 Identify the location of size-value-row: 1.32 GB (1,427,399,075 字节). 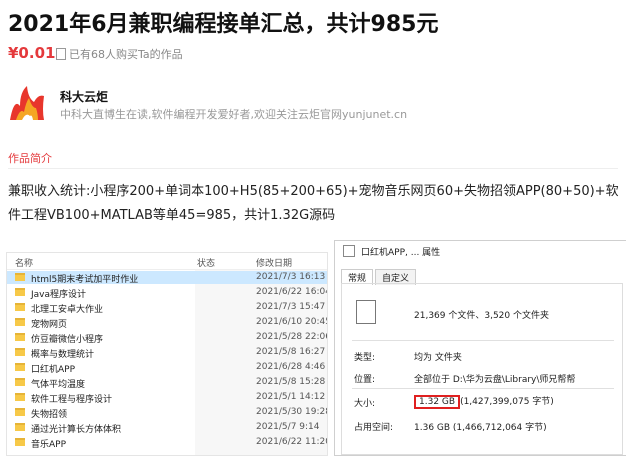
(484, 401).